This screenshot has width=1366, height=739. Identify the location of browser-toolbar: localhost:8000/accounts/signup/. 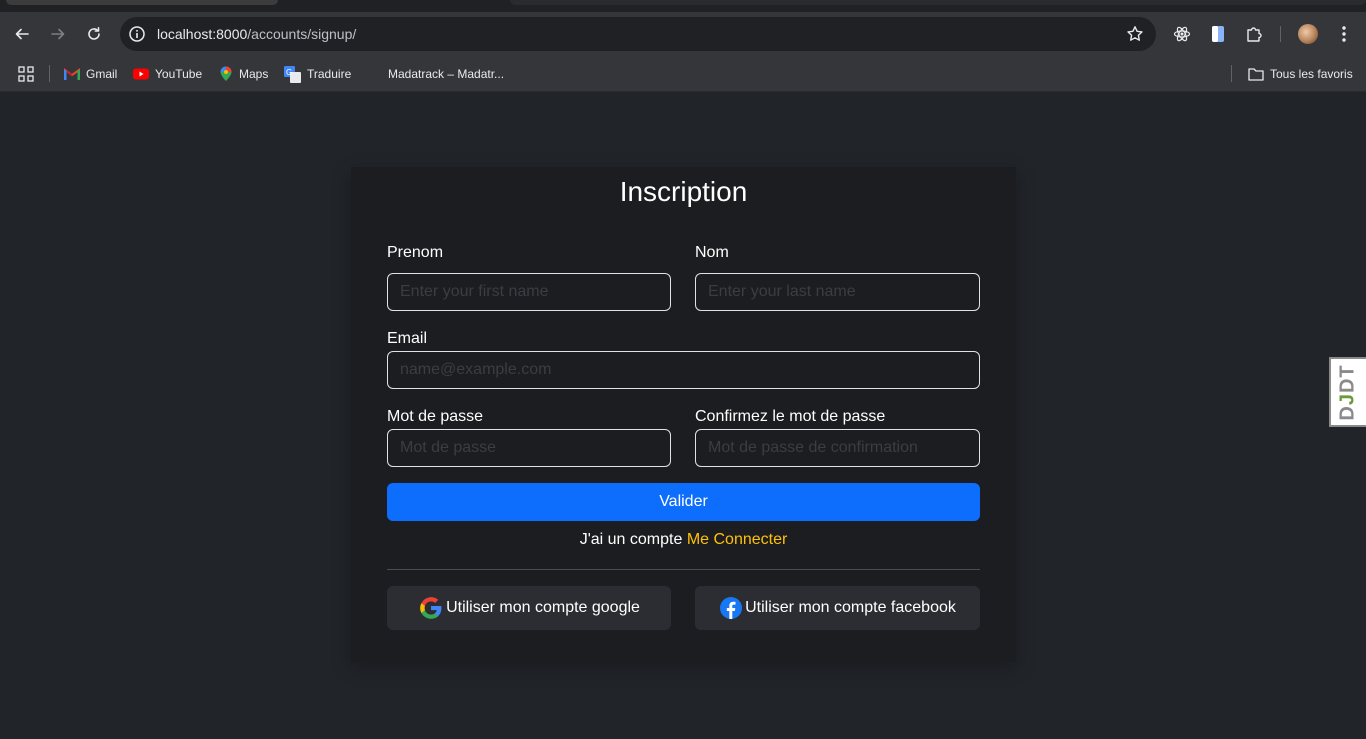
(683, 34).